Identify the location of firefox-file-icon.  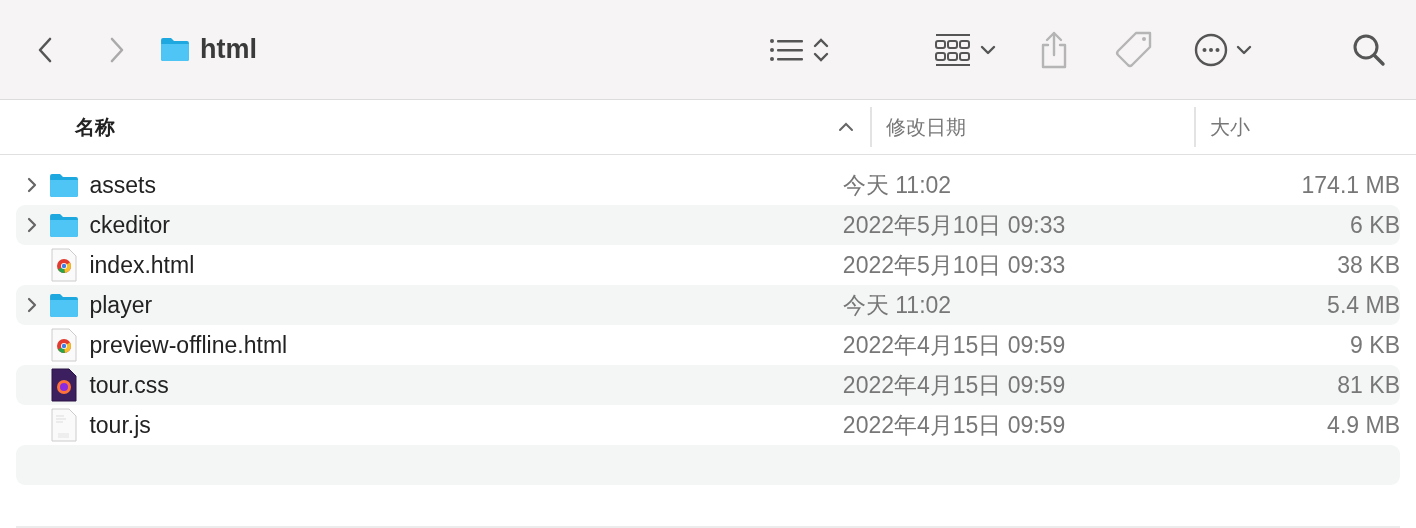
(63, 385).